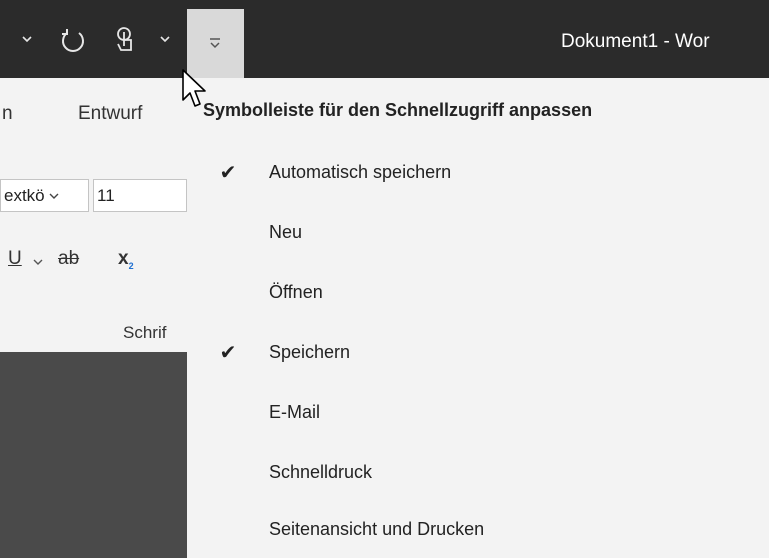  What do you see at coordinates (478, 412) in the screenshot?
I see `menu-item-e-mail: E-Mail` at bounding box center [478, 412].